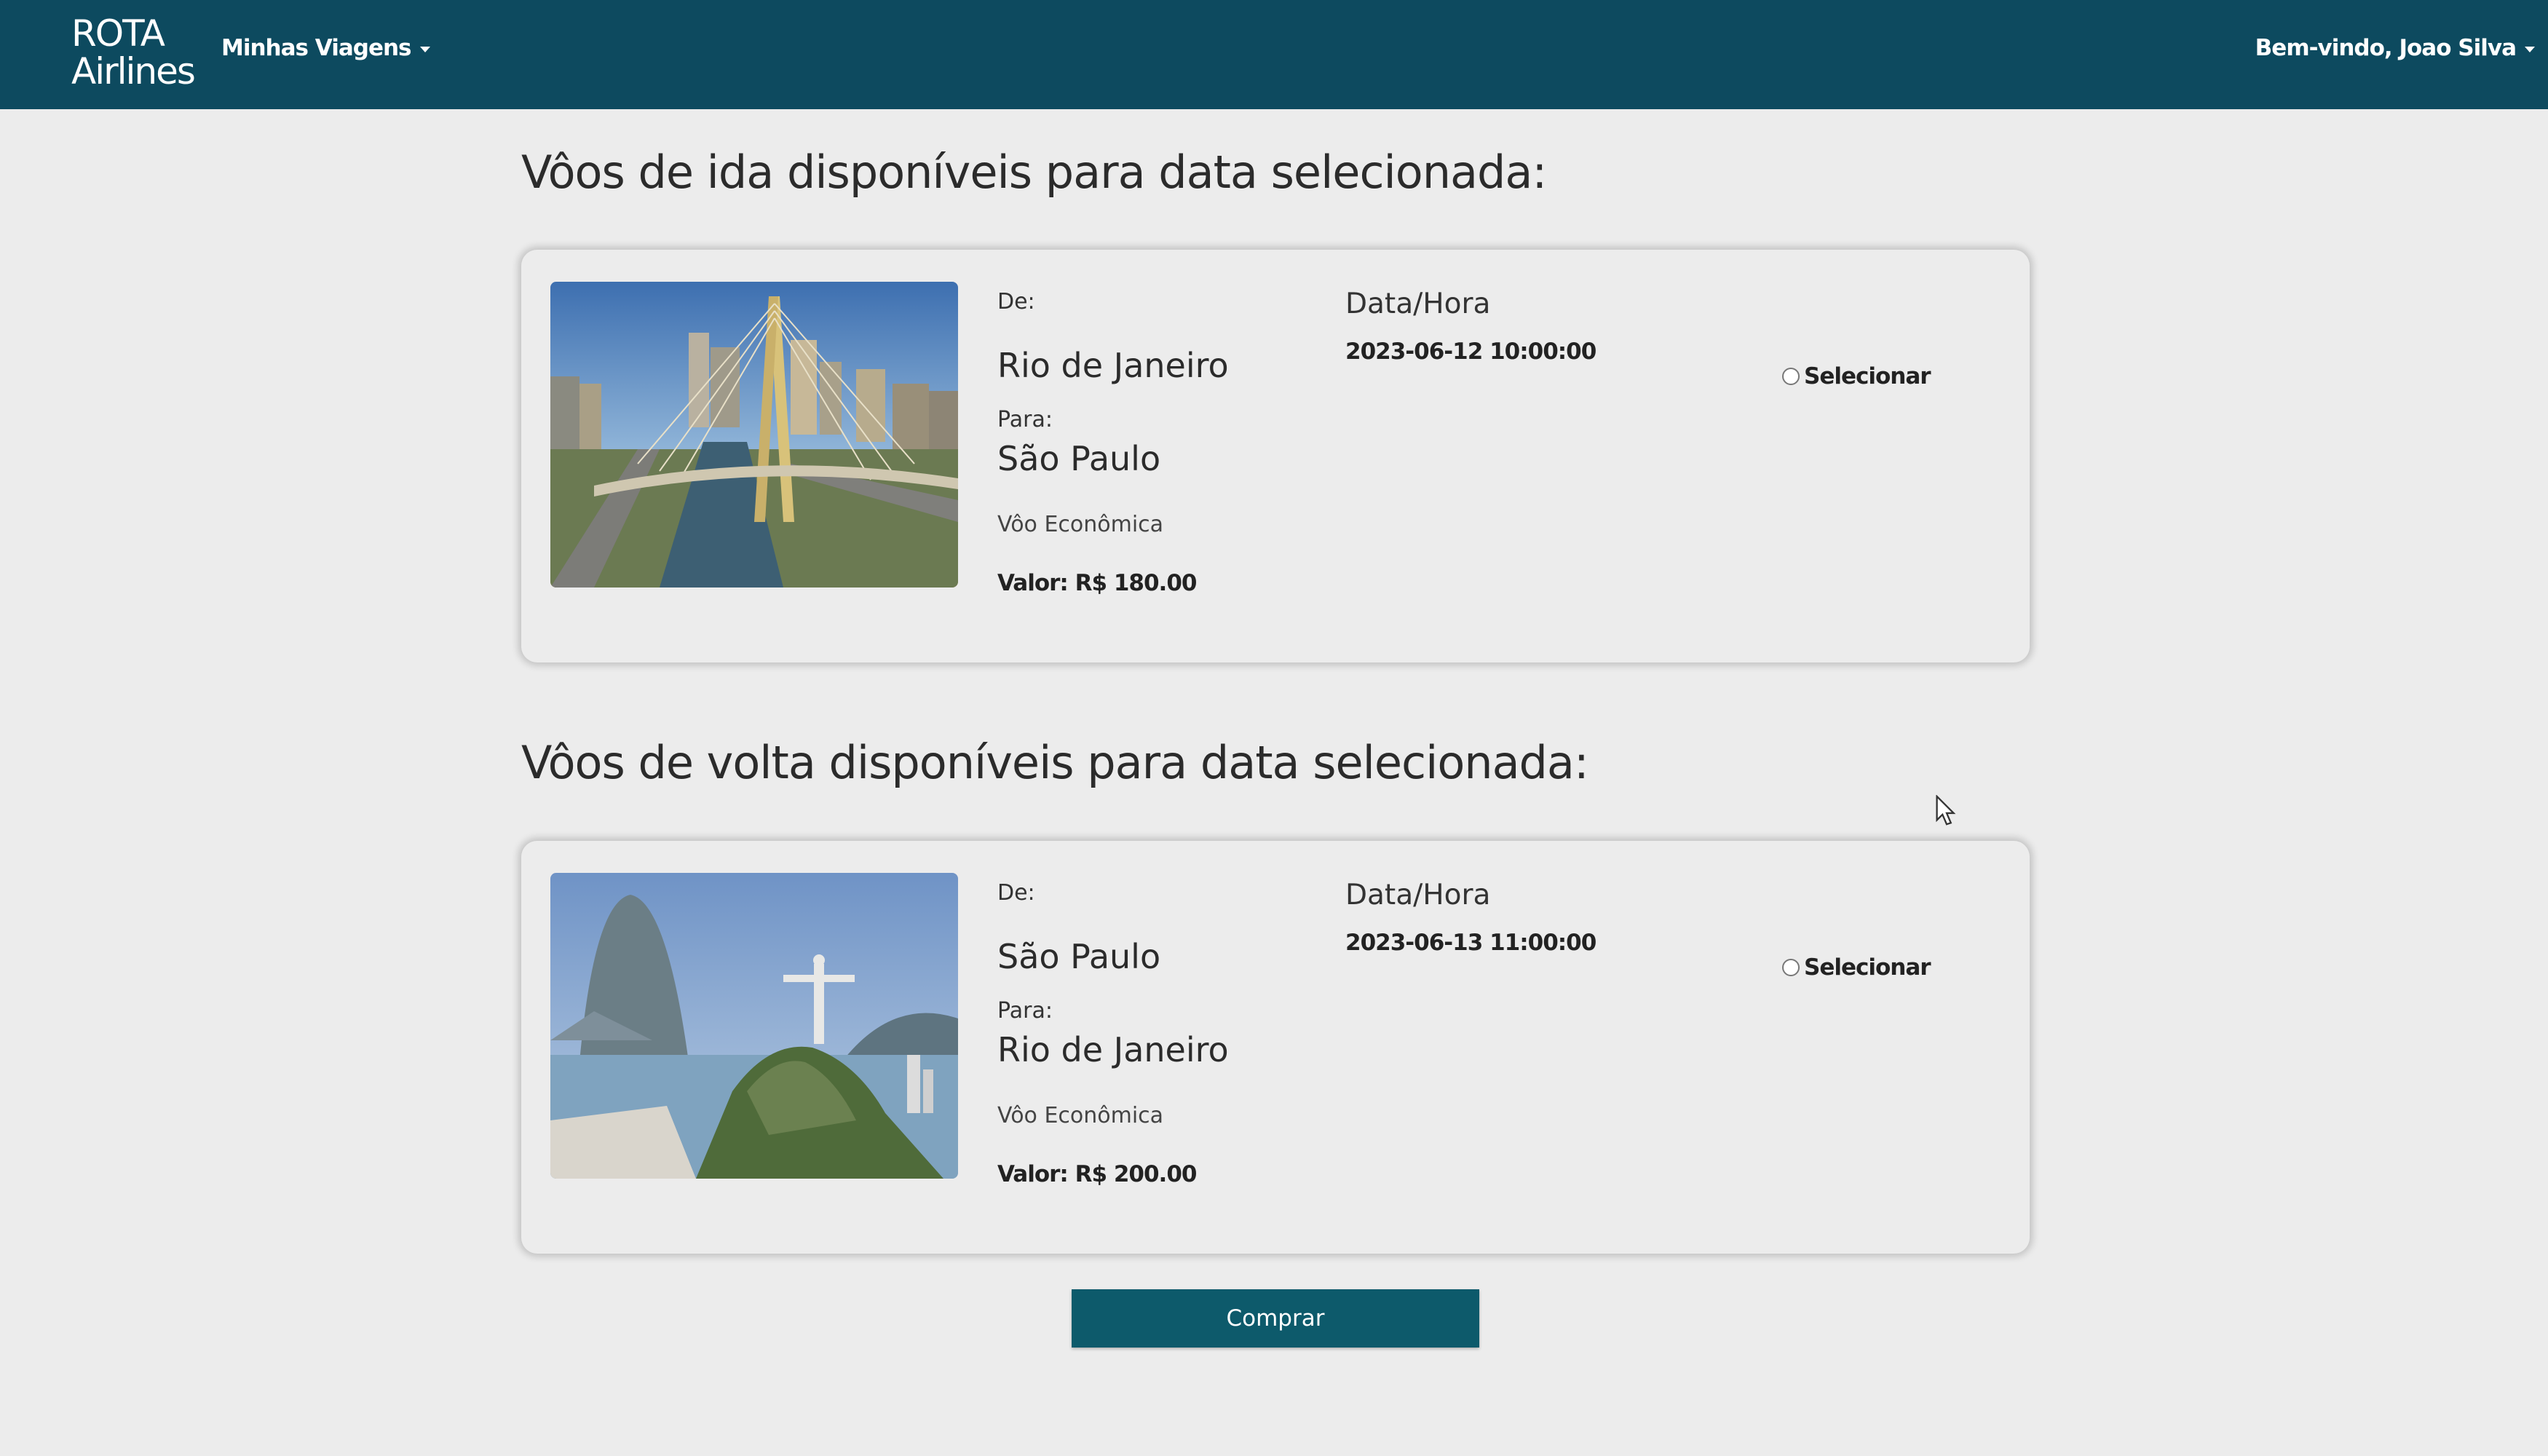 The image size is (2548, 1456). Describe the element at coordinates (754, 434) in the screenshot. I see `sao-paulo-bridge-image` at that location.